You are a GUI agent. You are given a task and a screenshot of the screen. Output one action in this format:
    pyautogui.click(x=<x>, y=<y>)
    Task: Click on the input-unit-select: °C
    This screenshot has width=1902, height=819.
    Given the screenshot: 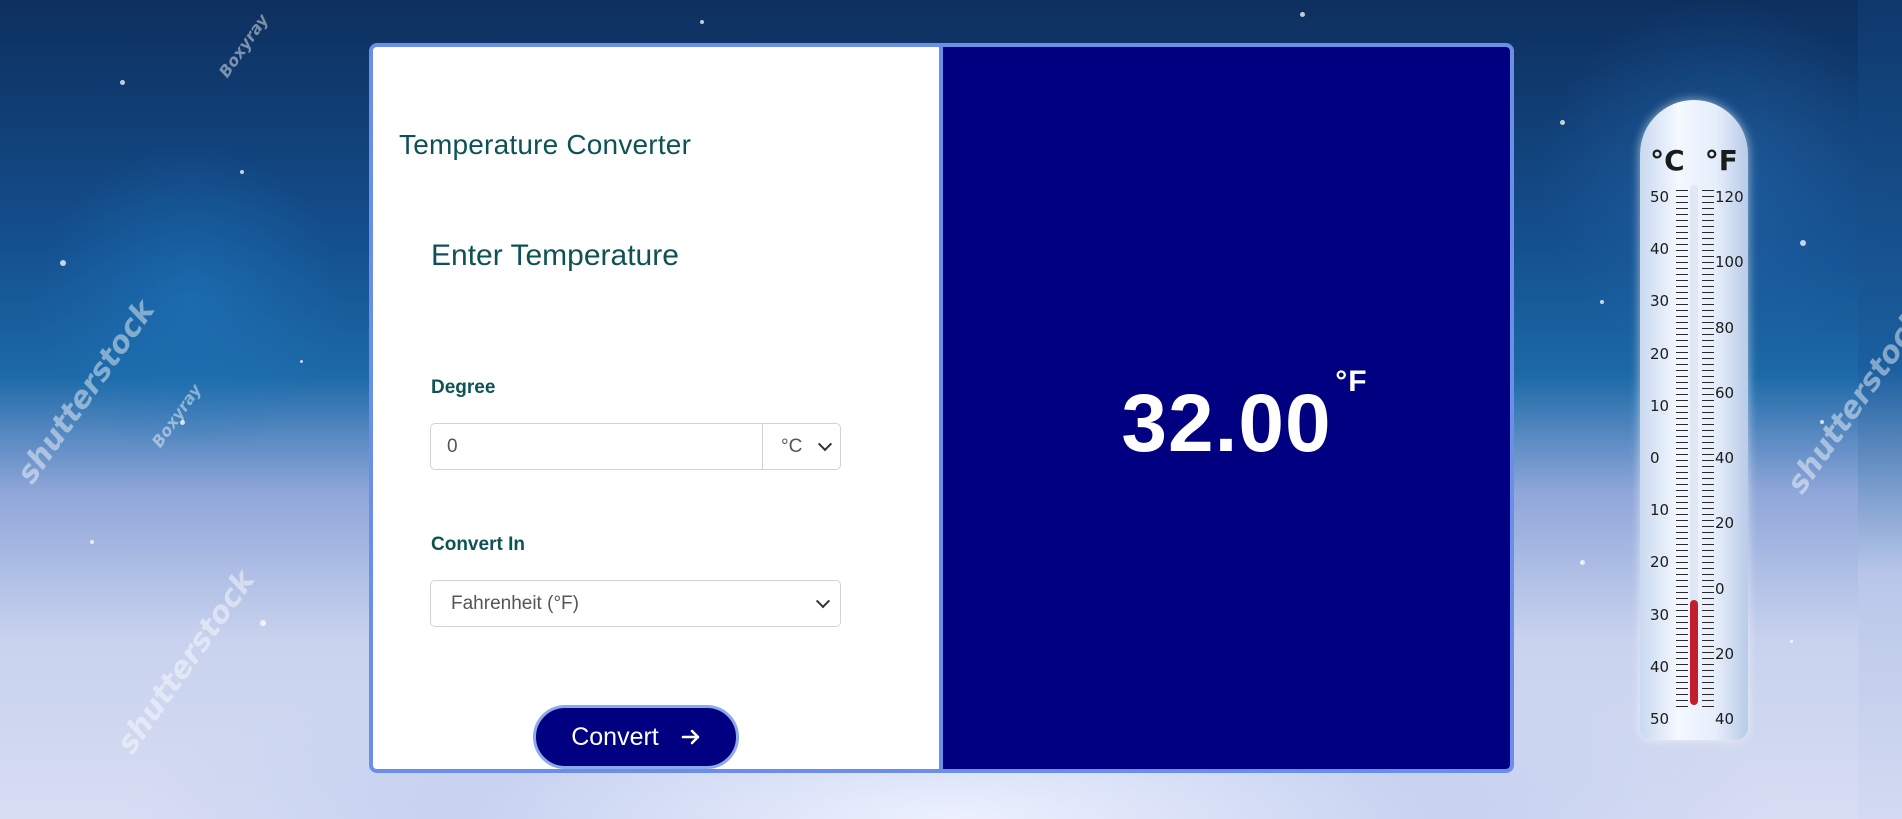 What is the action you would take?
    pyautogui.click(x=801, y=446)
    